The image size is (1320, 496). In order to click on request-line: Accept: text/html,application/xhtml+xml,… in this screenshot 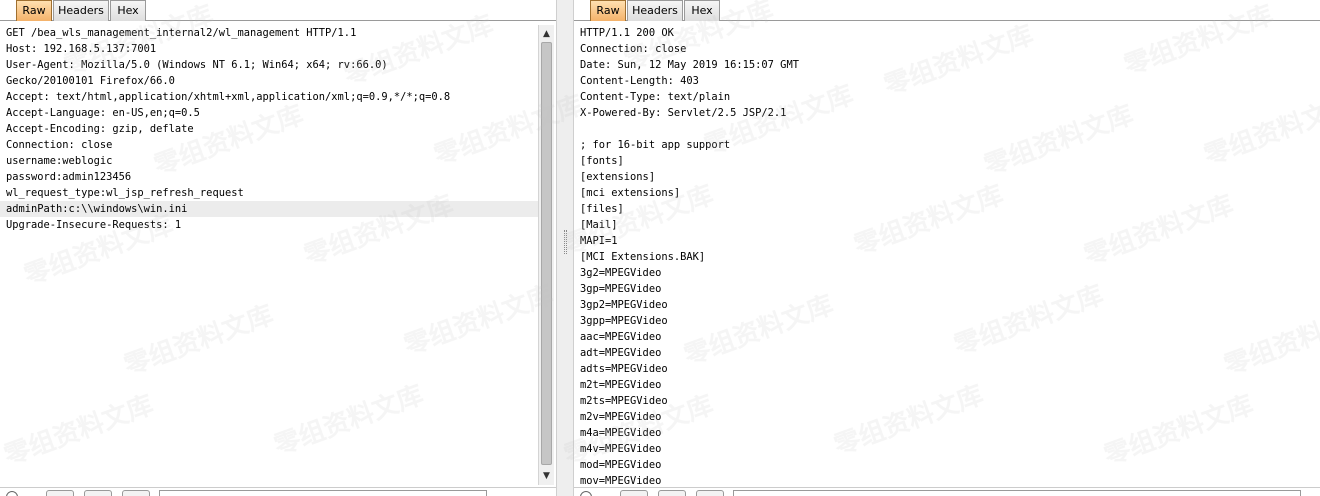, I will do `click(228, 97)`.